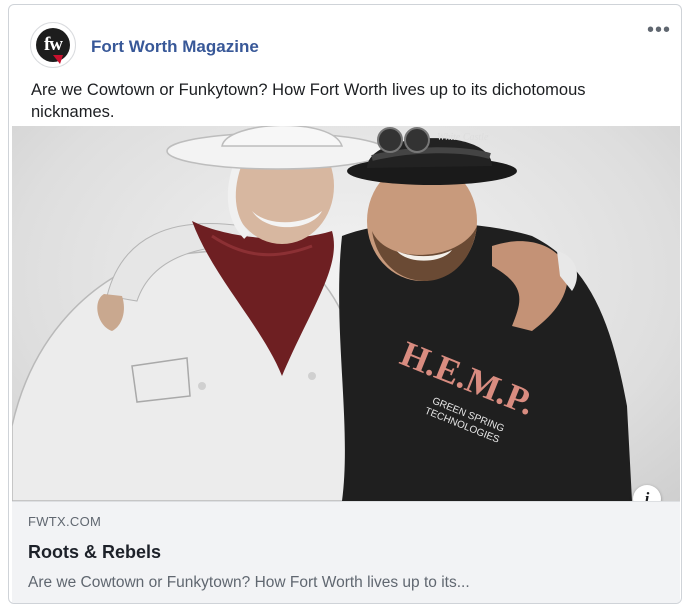  I want to click on link-title: Roots & Rebels, so click(94, 552).